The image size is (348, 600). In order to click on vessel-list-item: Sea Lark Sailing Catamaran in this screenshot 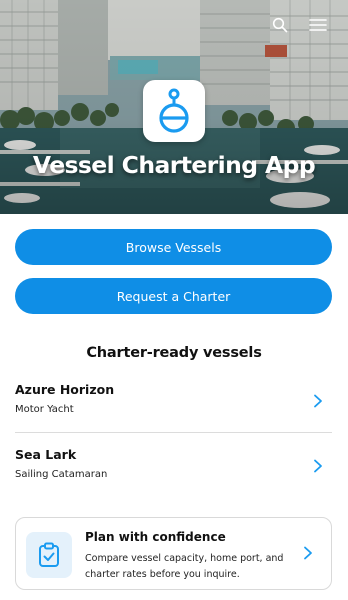, I will do `click(173, 472)`.